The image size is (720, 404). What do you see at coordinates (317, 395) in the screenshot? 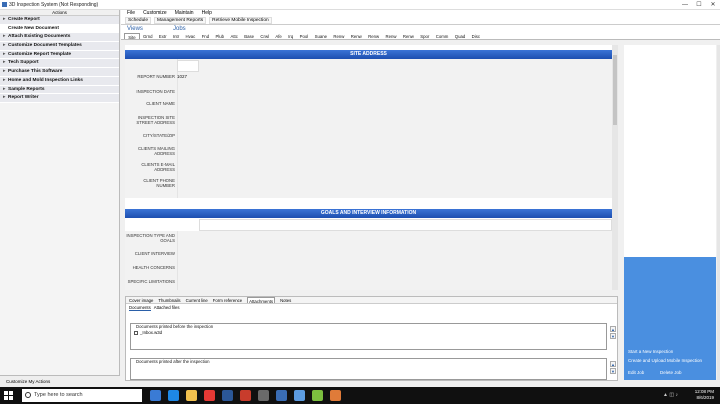
I see `app-icon-green` at bounding box center [317, 395].